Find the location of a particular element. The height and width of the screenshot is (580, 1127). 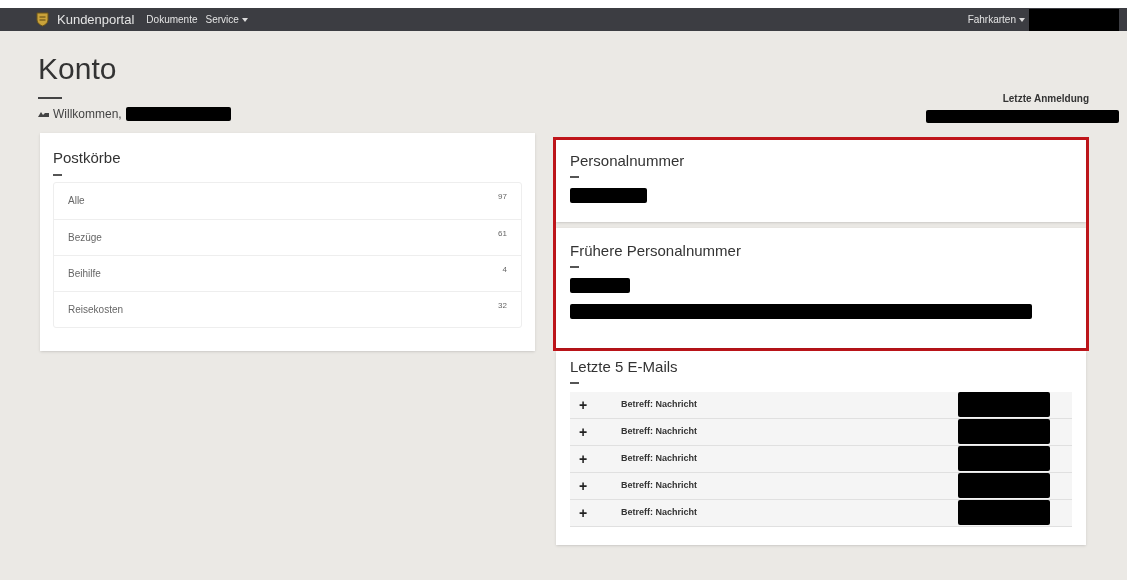

card-title: Personalnummer is located at coordinates (628, 161).